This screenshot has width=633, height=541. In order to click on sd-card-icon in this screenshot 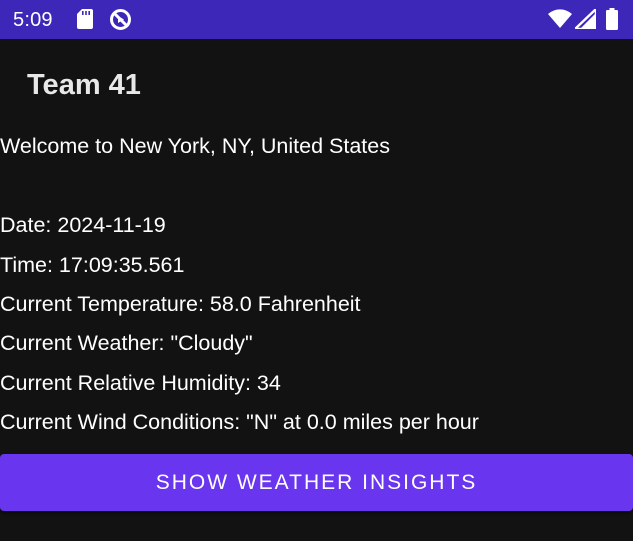, I will do `click(85, 19)`.